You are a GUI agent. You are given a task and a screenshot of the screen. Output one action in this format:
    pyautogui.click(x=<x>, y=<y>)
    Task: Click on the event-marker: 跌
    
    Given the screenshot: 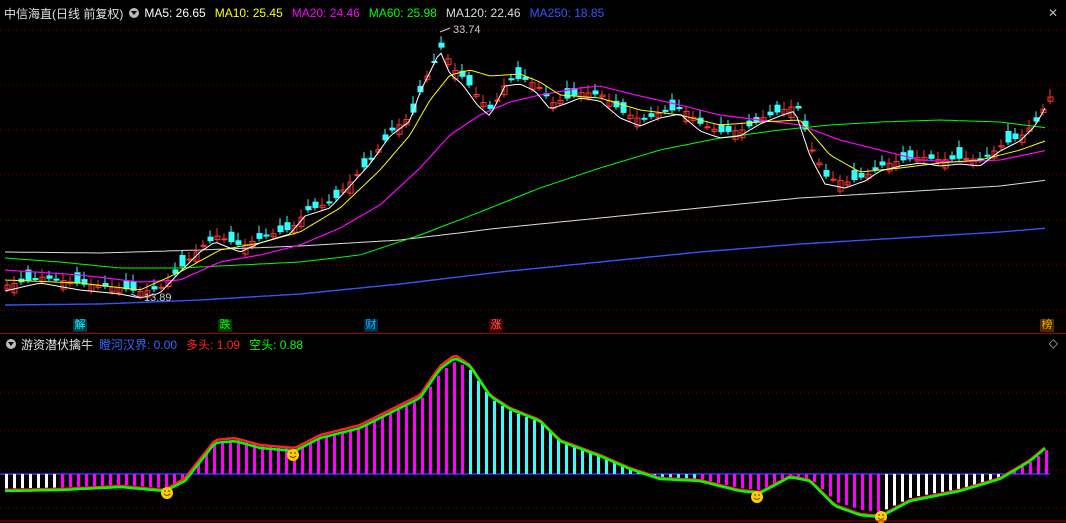 What is the action you would take?
    pyautogui.click(x=225, y=325)
    